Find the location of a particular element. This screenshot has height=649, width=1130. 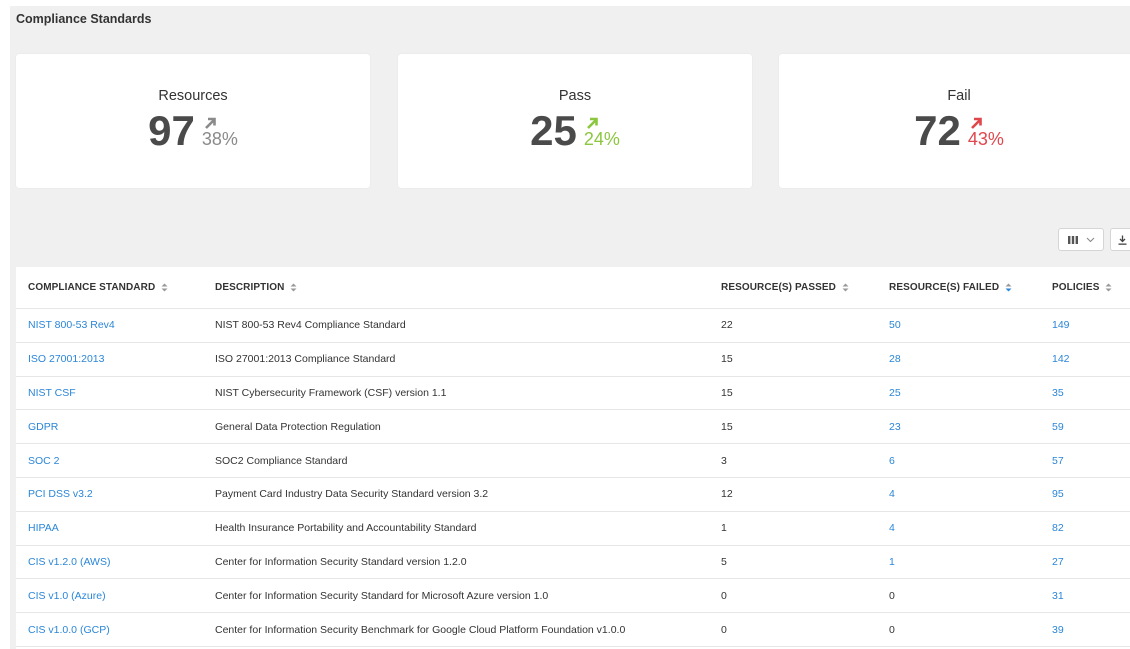

card-delta: 38% is located at coordinates (219, 139).